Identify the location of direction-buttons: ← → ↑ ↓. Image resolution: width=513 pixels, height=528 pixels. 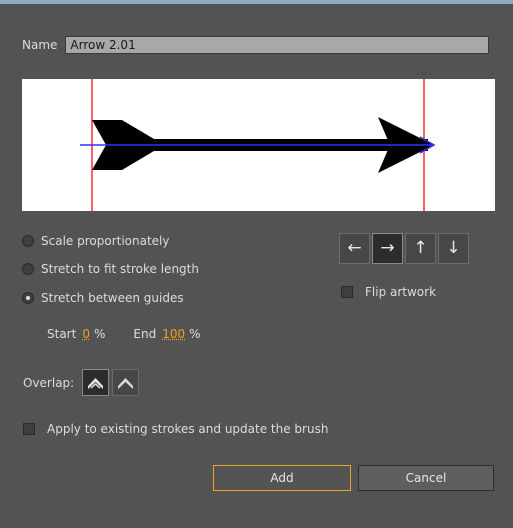
(405, 248).